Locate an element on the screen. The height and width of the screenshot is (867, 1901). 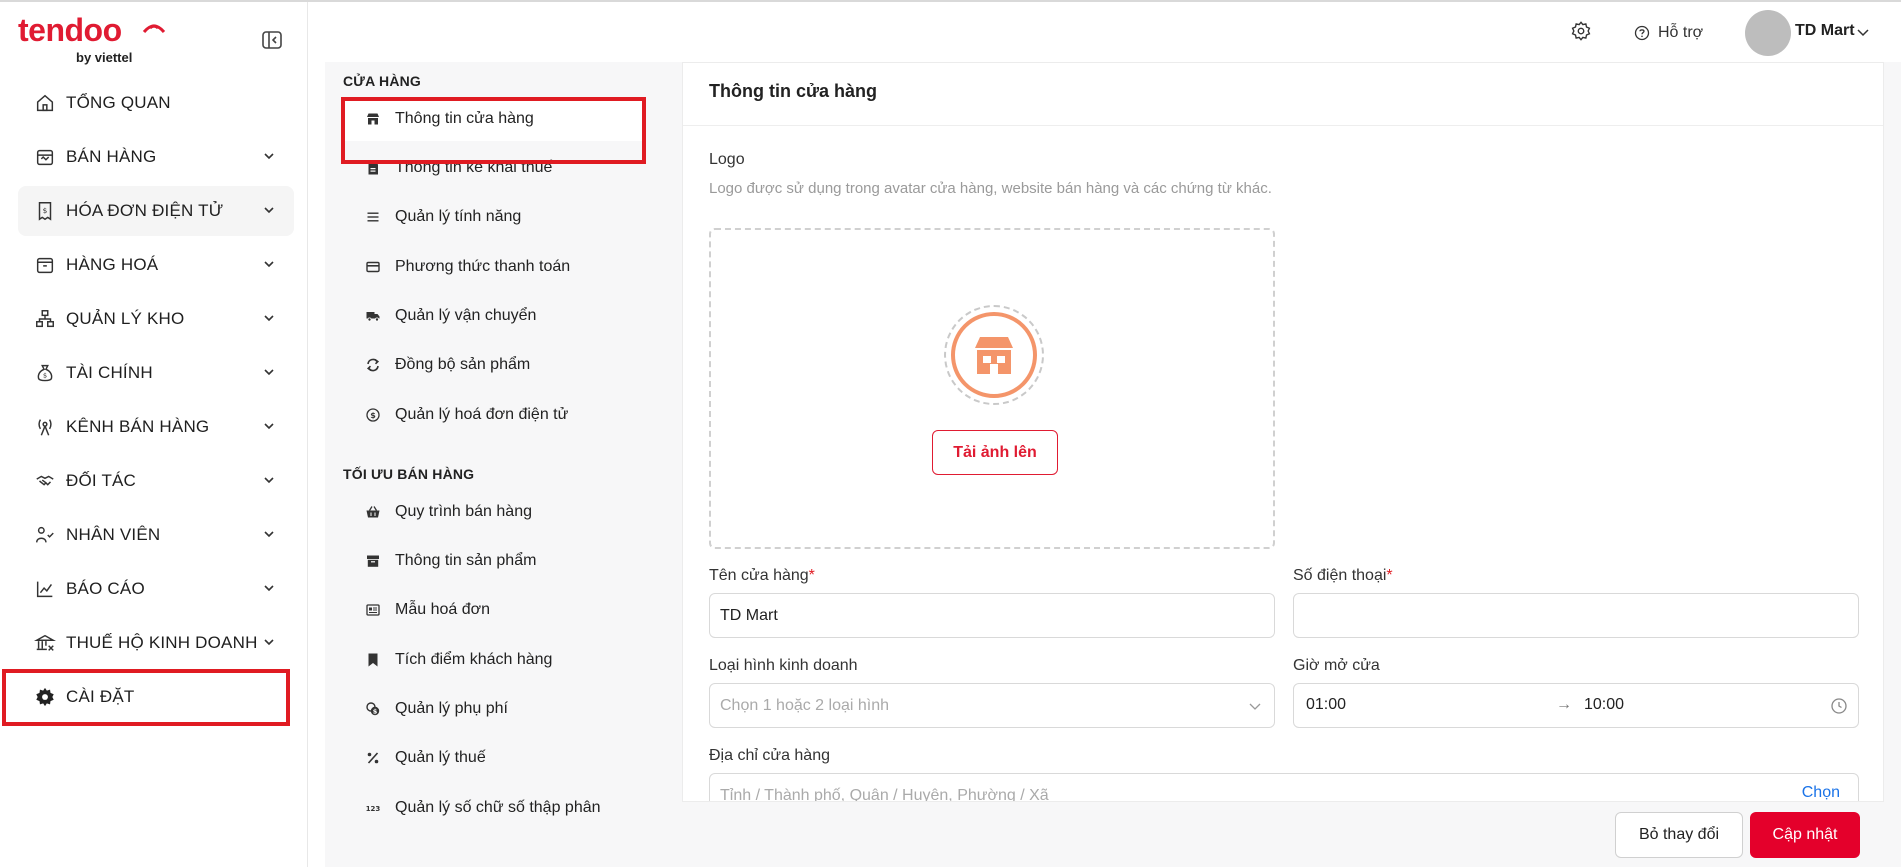
subnav-item-invoice-template: Mẫu hoá đơn is located at coordinates (494, 610).